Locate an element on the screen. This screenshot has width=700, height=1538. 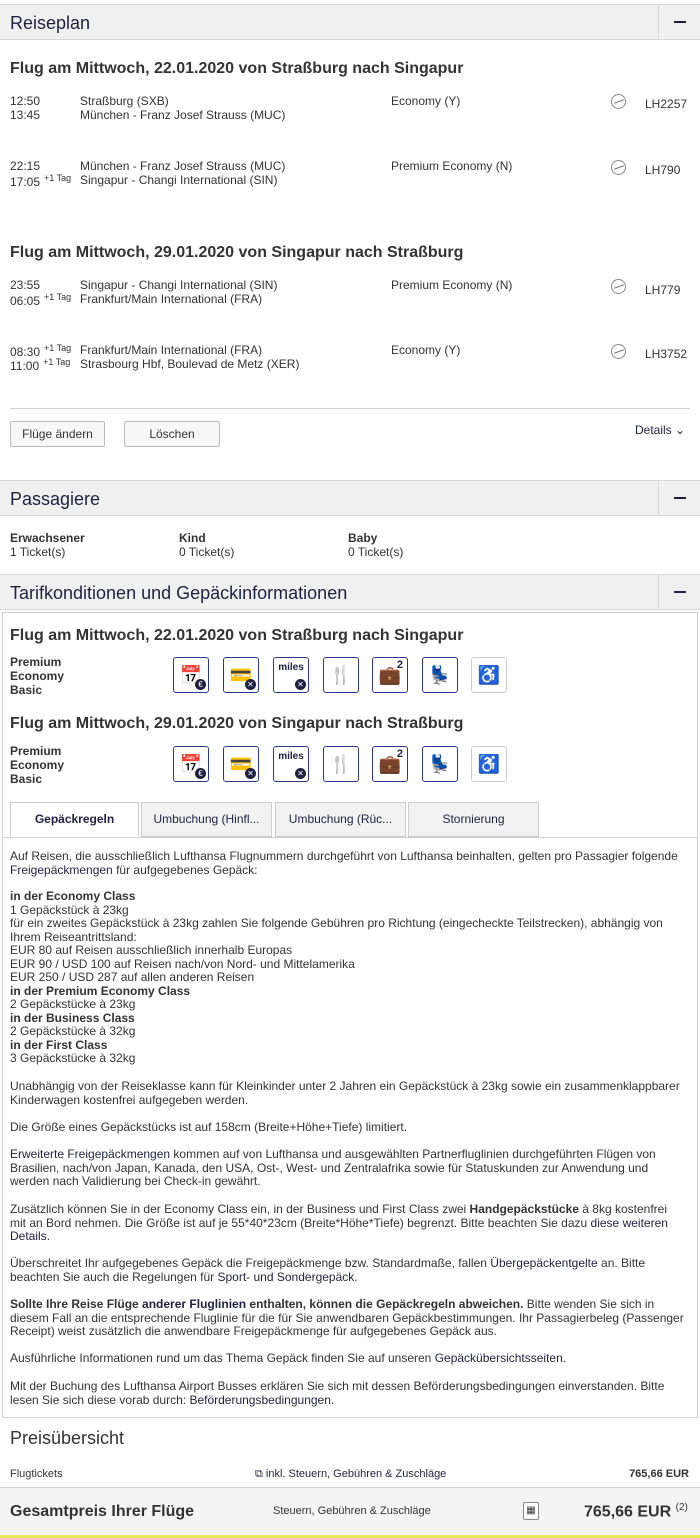
arr-time: 17:05 +1 Tag is located at coordinates (41, 181).